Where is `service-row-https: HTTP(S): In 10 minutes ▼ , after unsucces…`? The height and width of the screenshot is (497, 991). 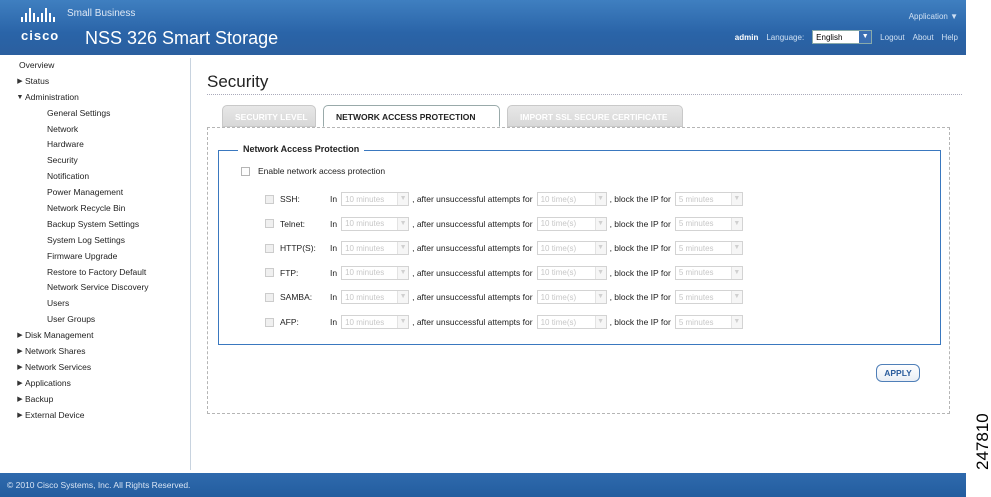 service-row-https: HTTP(S): In 10 minutes ▼ , after unsucces… is located at coordinates (504, 248).